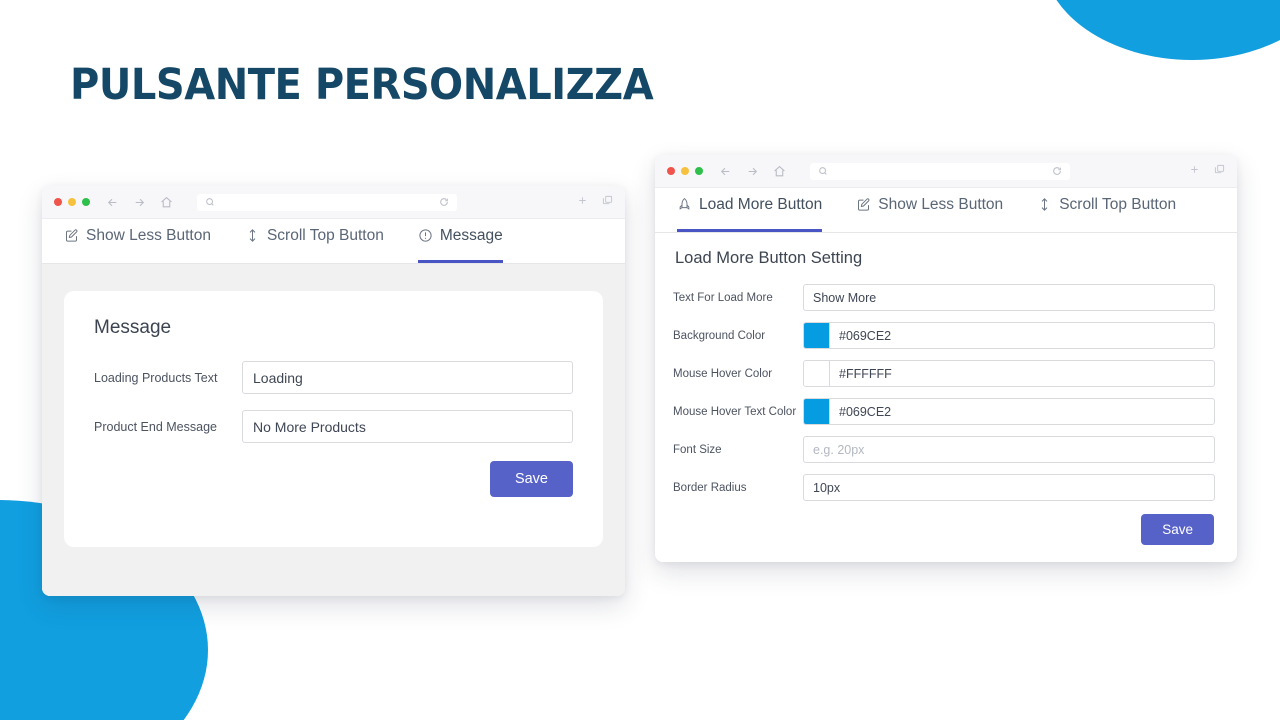 The width and height of the screenshot is (1280, 720). I want to click on field-label: Mouse Hover Text Color, so click(735, 411).